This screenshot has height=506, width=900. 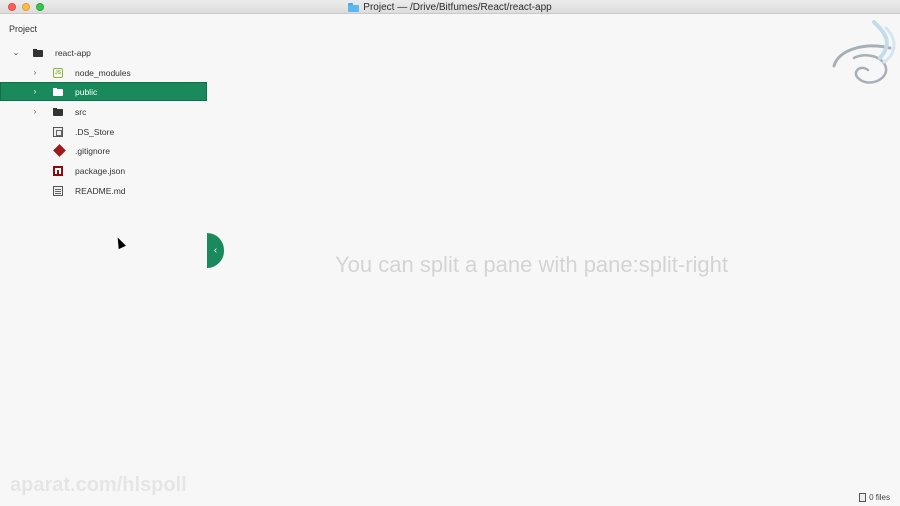 I want to click on file-icon, so click(x=863, y=497).